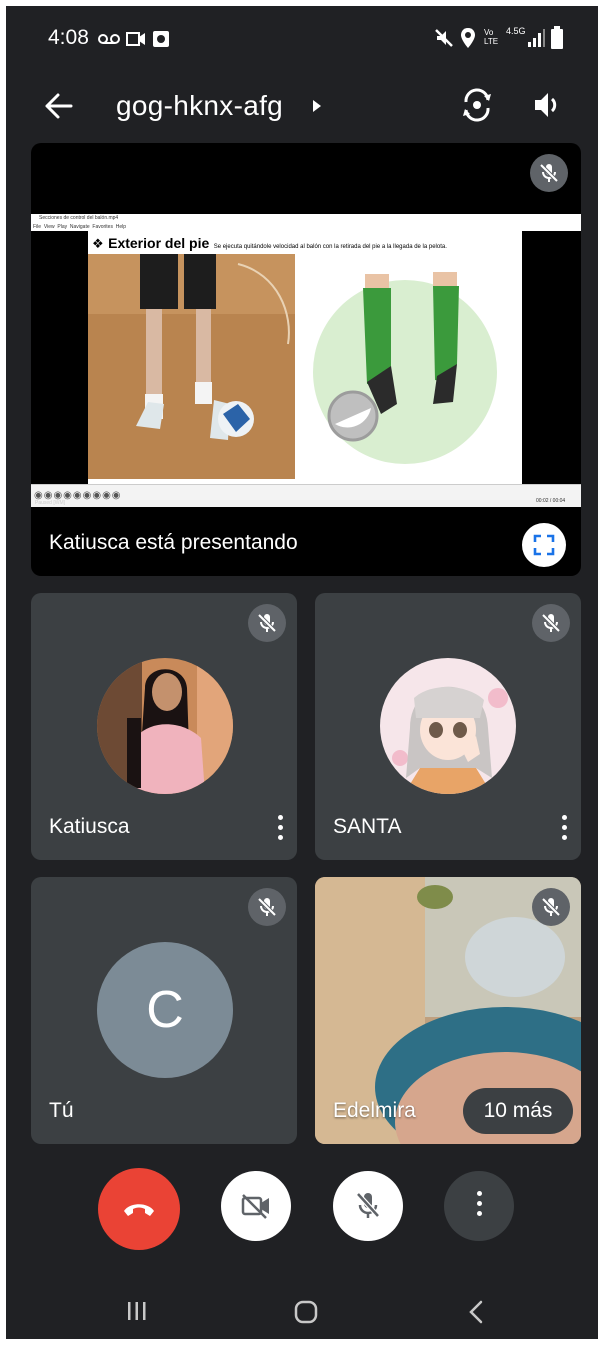 The width and height of the screenshot is (604, 1345). What do you see at coordinates (557, 37) in the screenshot?
I see `battery-icon` at bounding box center [557, 37].